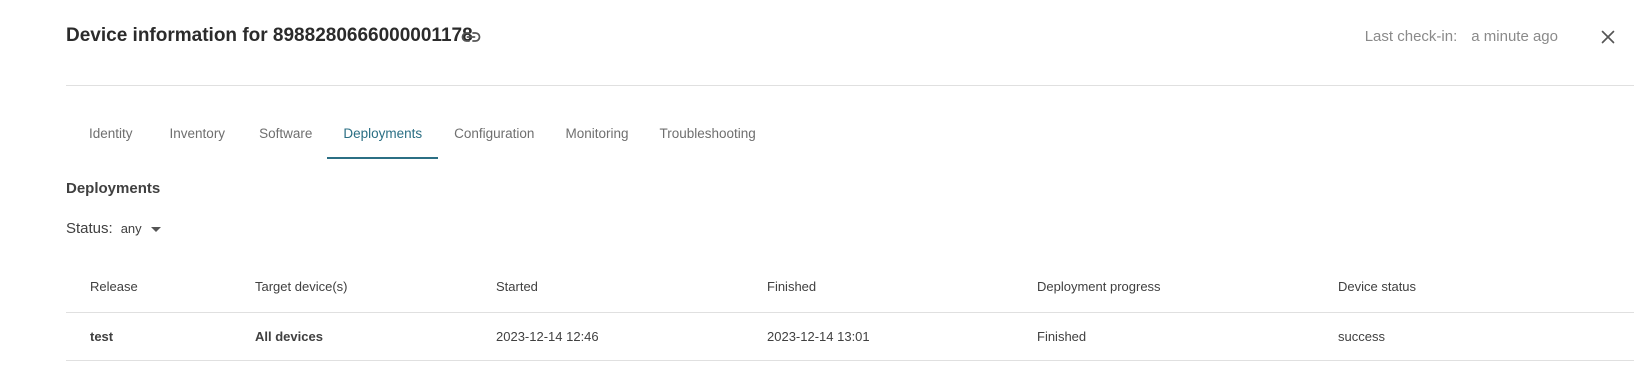  What do you see at coordinates (818, 336) in the screenshot?
I see `finished-cell: 2023-12-14 13:01` at bounding box center [818, 336].